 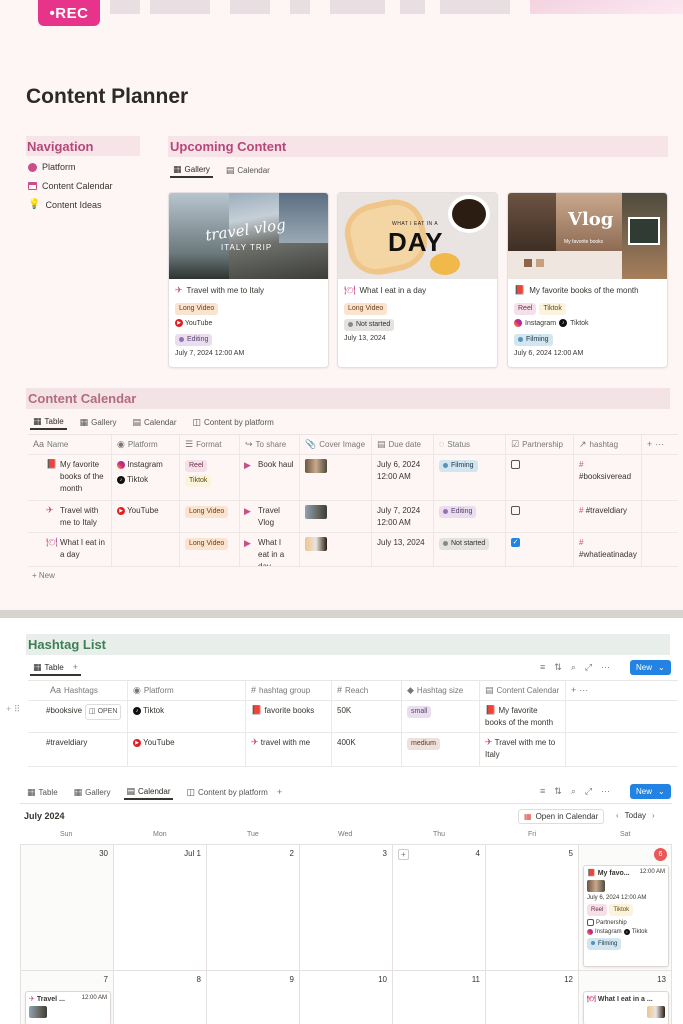 I want to click on column-header-content-calendar: ▤ Content Calendar, so click(x=523, y=690).